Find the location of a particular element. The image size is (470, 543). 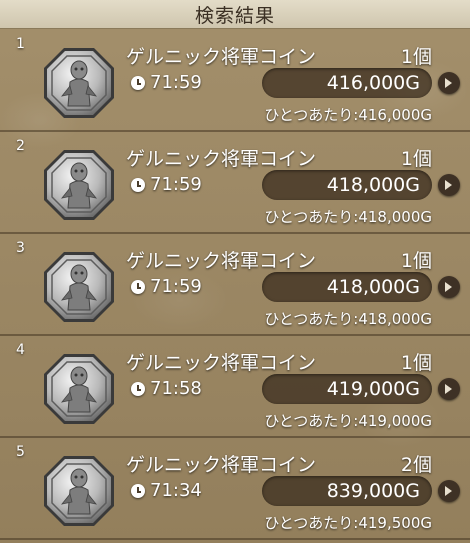

row-index: 1 is located at coordinates (20, 44).